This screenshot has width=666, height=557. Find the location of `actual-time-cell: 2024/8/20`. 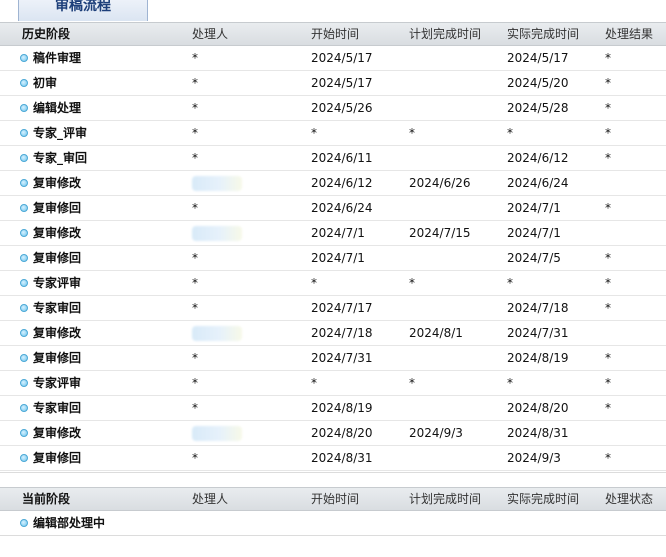

actual-time-cell: 2024/8/20 is located at coordinates (538, 408).